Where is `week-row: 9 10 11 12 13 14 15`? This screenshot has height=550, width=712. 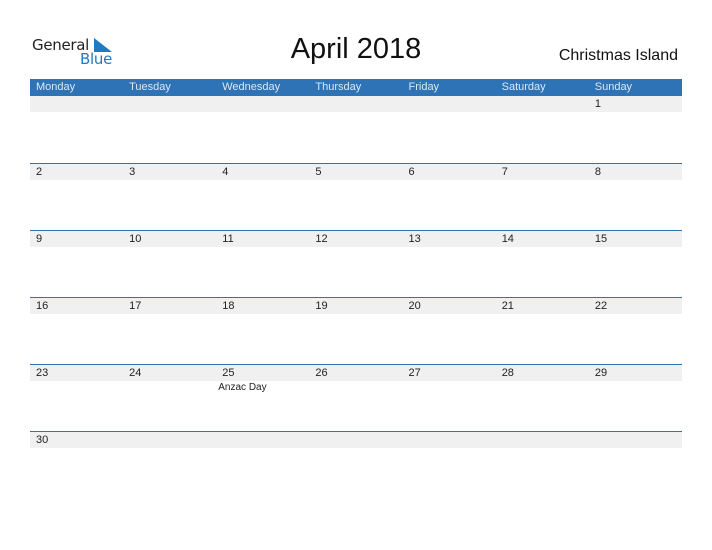 week-row: 9 10 11 12 13 14 15 is located at coordinates (356, 263).